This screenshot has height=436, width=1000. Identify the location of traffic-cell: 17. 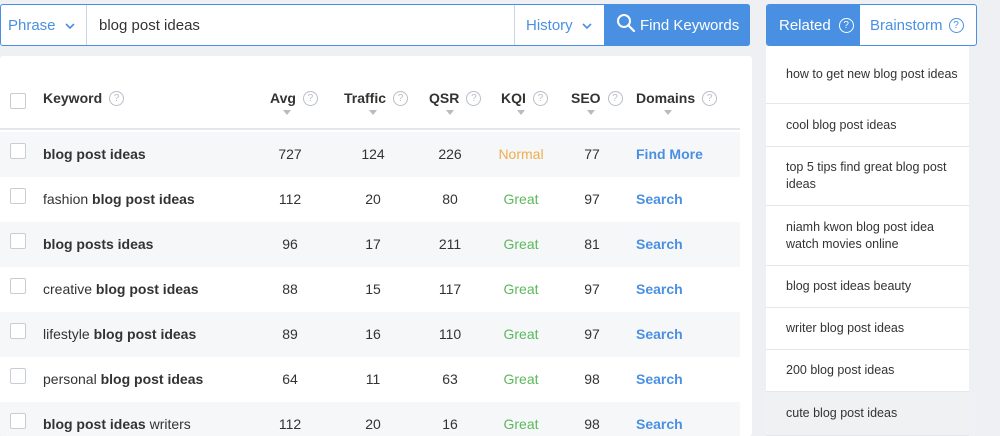
(373, 244).